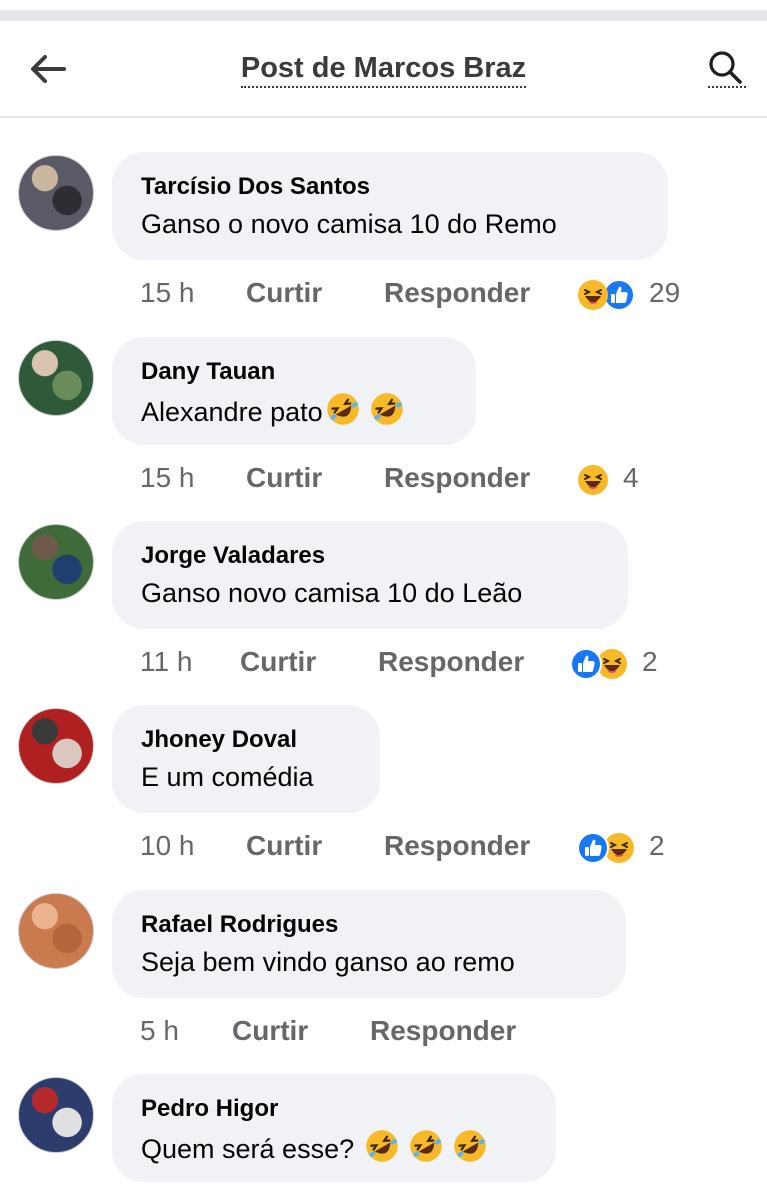  What do you see at coordinates (332, 593) in the screenshot?
I see `comment-text: Ganso novo camisa 10 do Leão` at bounding box center [332, 593].